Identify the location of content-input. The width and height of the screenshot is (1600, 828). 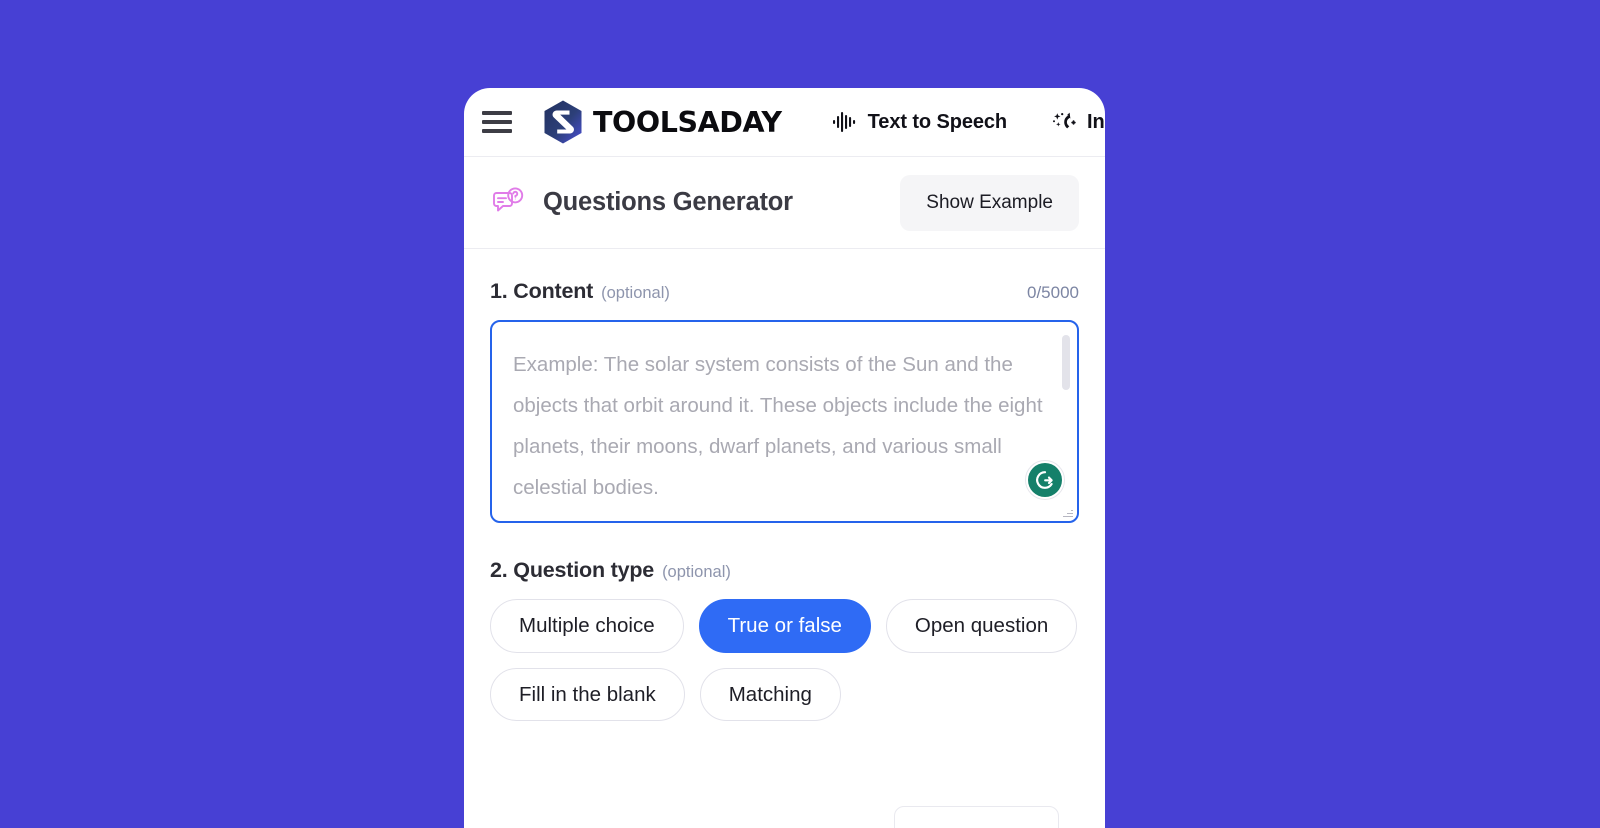
(784, 421).